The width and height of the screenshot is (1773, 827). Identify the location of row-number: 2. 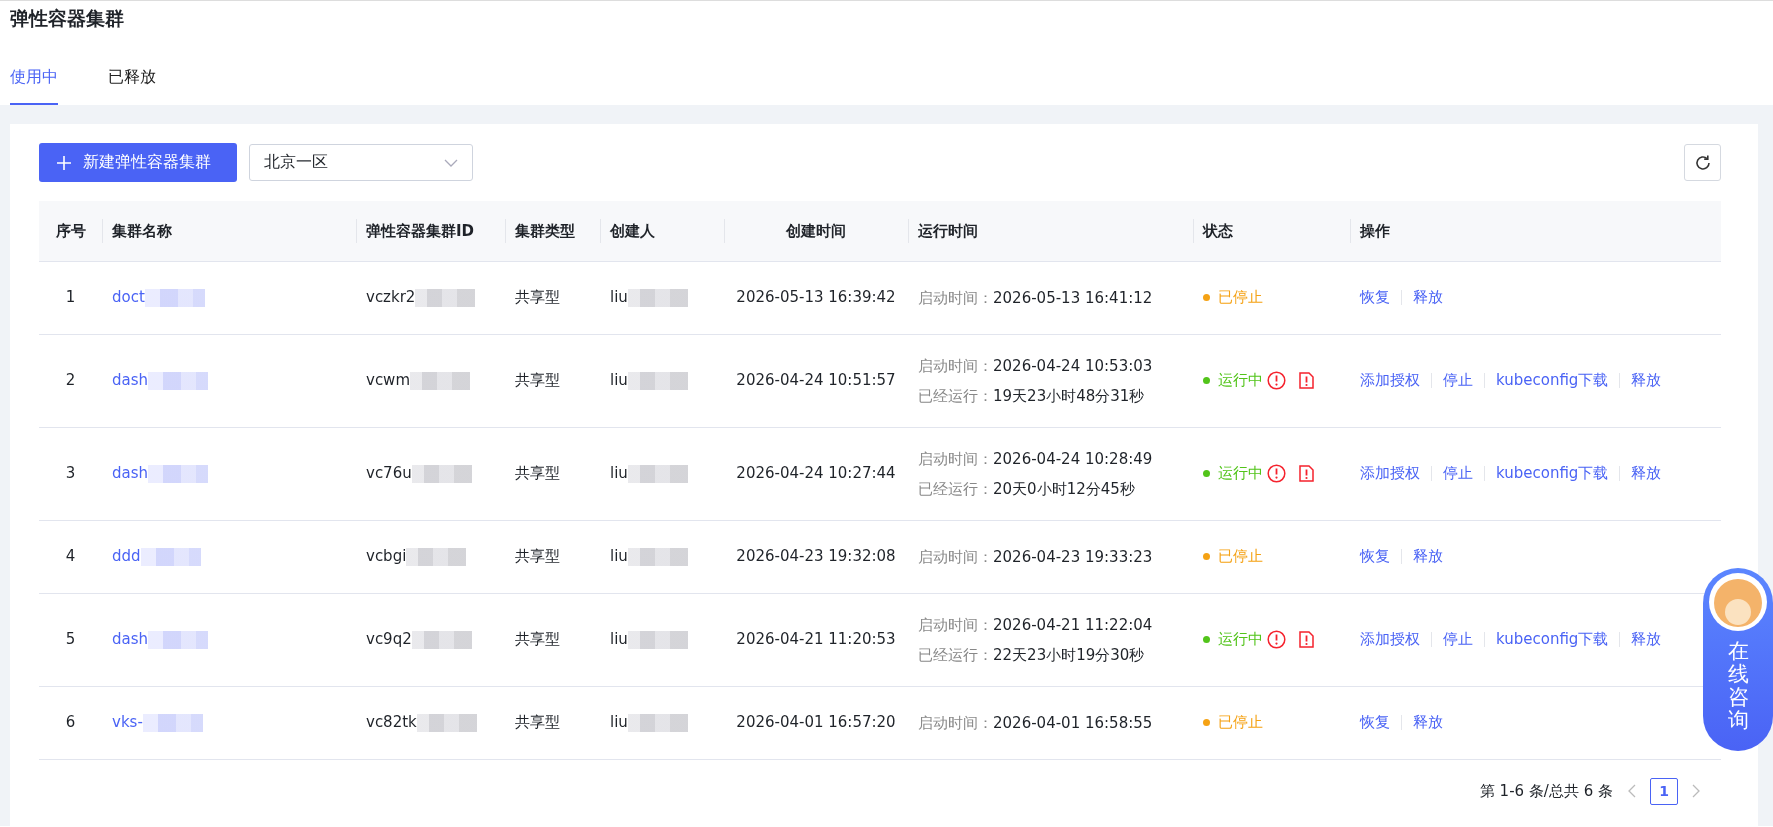
(70, 380).